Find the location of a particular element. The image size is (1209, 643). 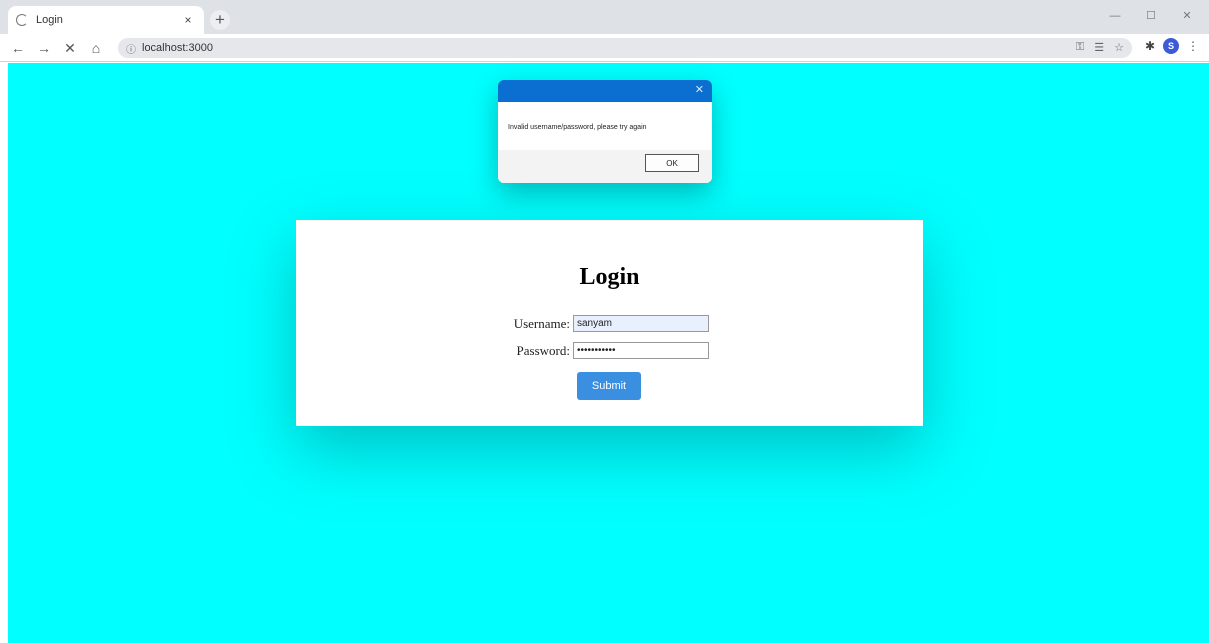

username-input is located at coordinates (641, 323).